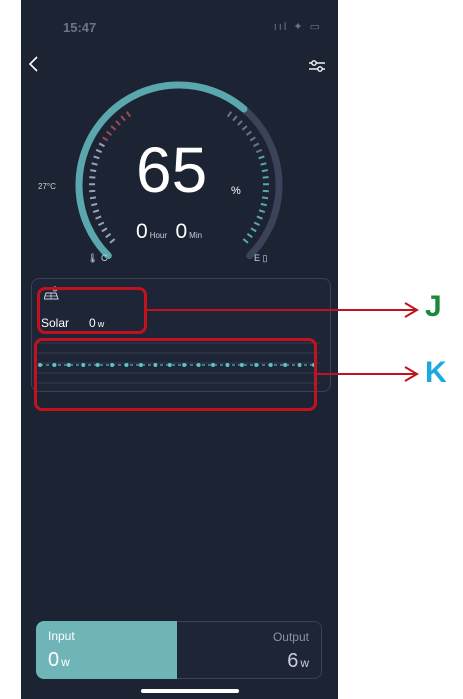 The height and width of the screenshot is (699, 463). Describe the element at coordinates (80, 27) in the screenshot. I see `status-time: 15:47` at that location.